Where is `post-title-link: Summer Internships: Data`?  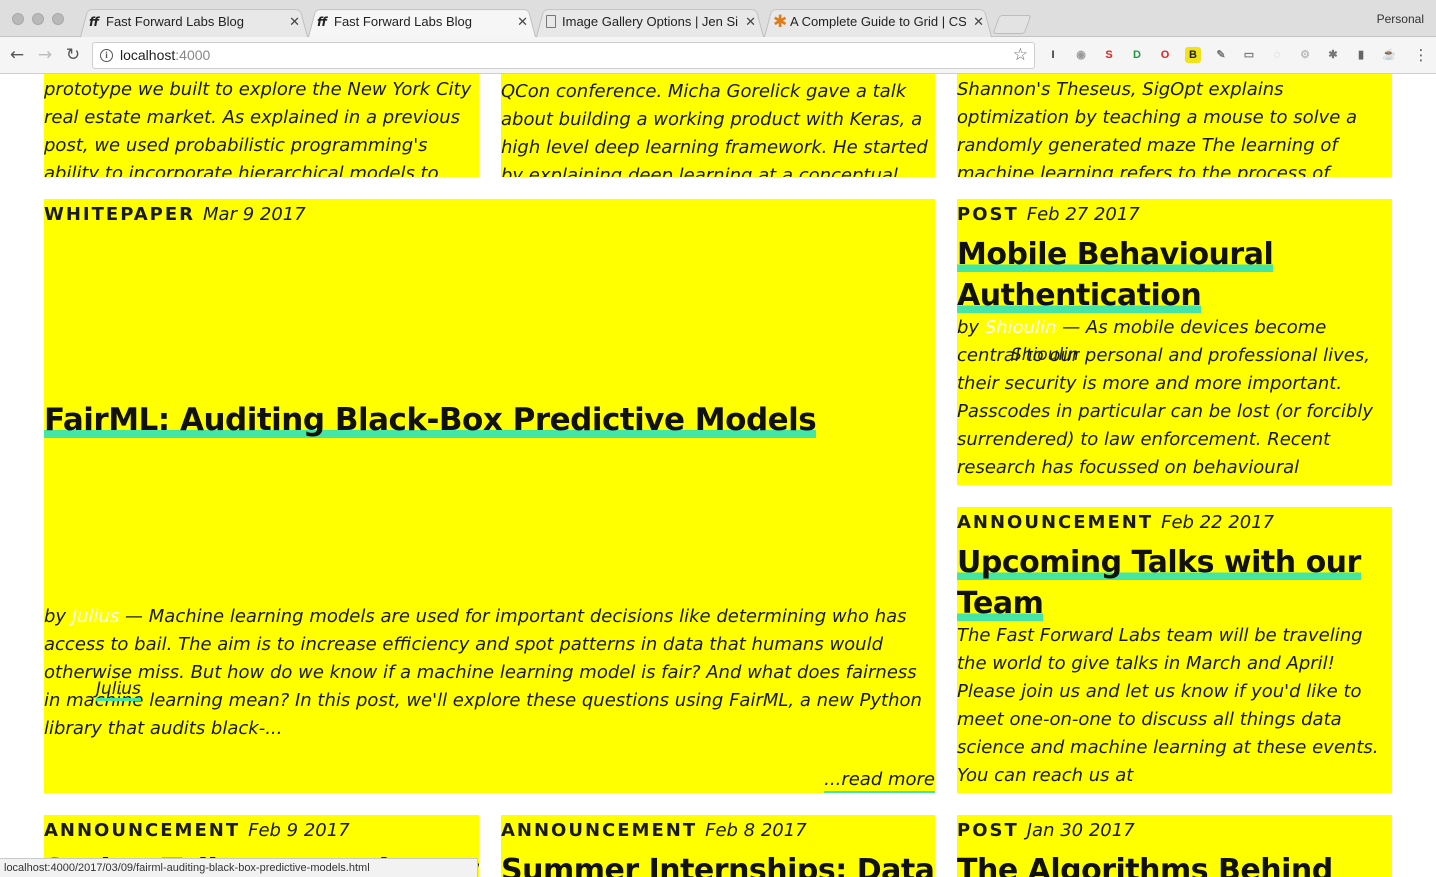 post-title-link: Summer Internships: Data is located at coordinates (718, 863).